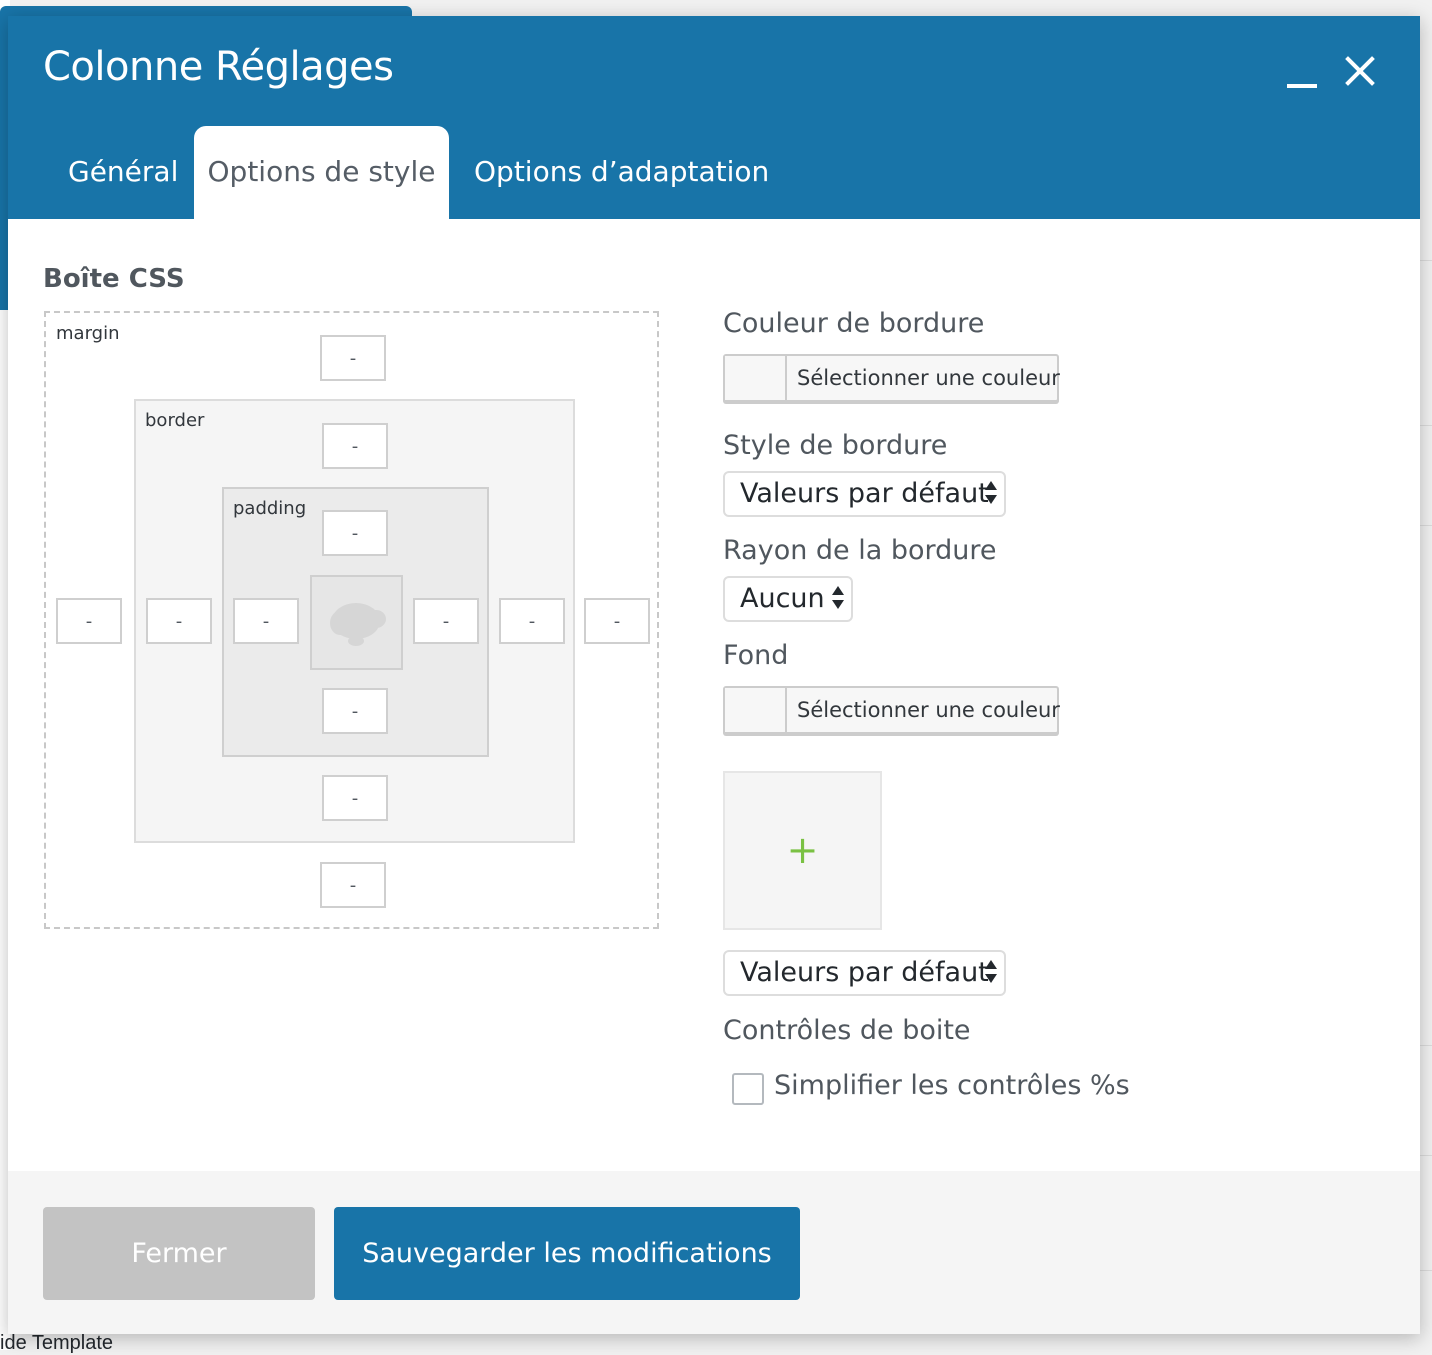 The image size is (1432, 1355). I want to click on border-label: border, so click(175, 420).